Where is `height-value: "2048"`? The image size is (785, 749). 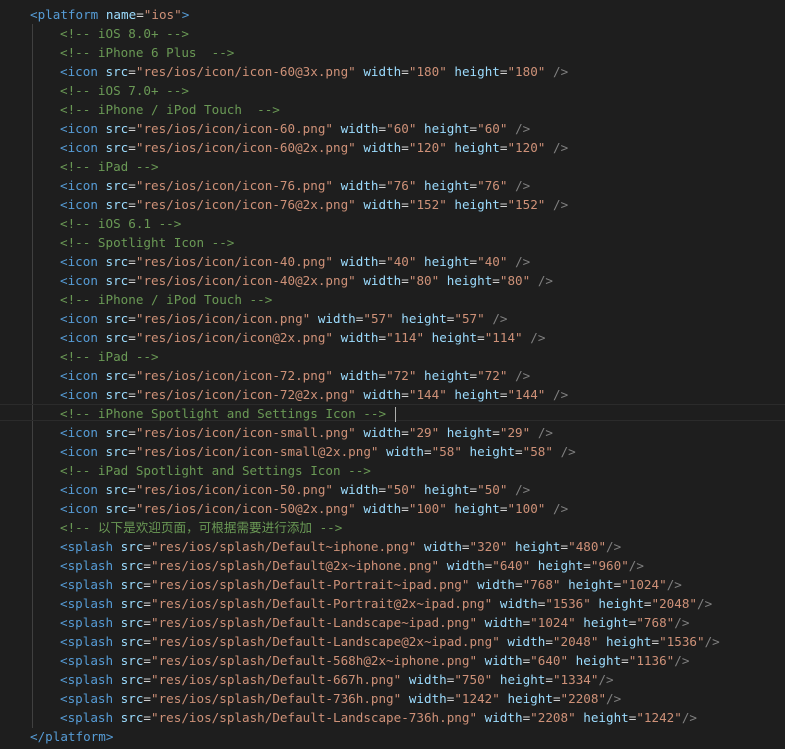 height-value: "2048" is located at coordinates (674, 603).